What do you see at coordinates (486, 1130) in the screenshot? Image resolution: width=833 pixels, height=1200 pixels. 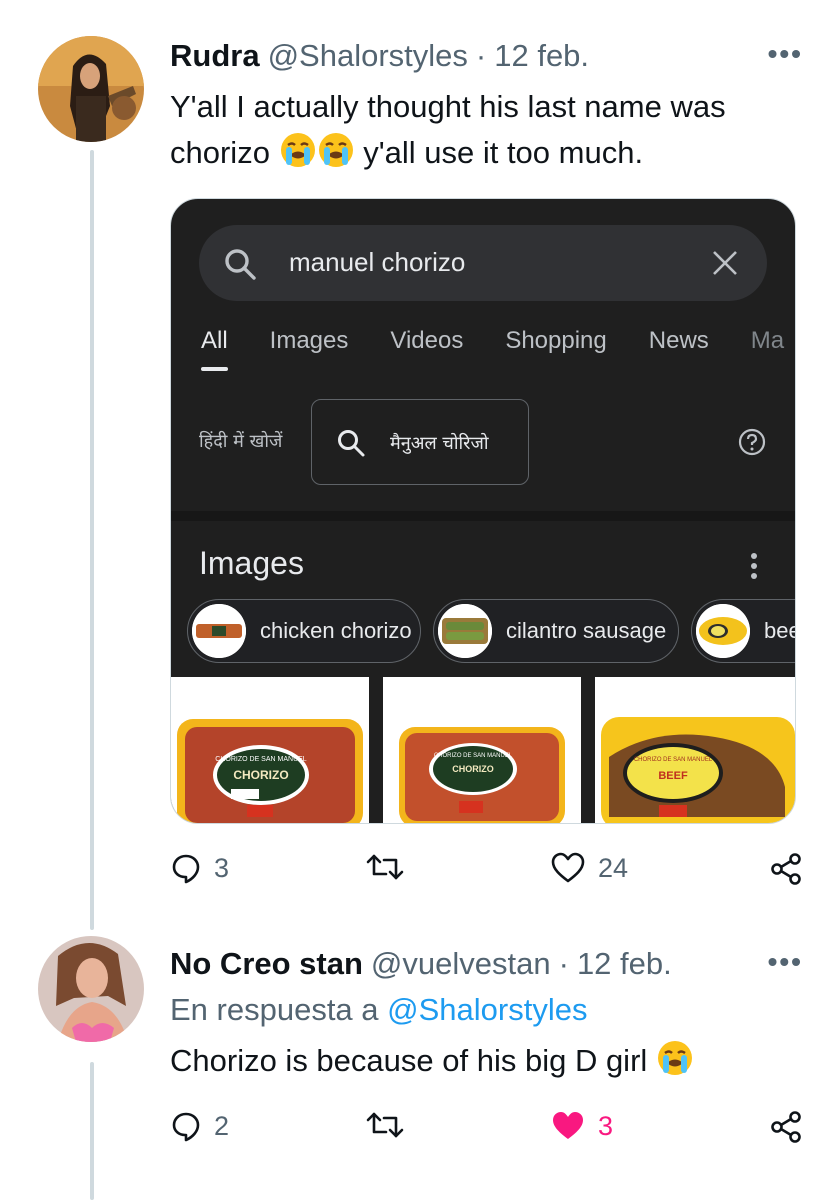 I see `tweet-actions: 2 3` at bounding box center [486, 1130].